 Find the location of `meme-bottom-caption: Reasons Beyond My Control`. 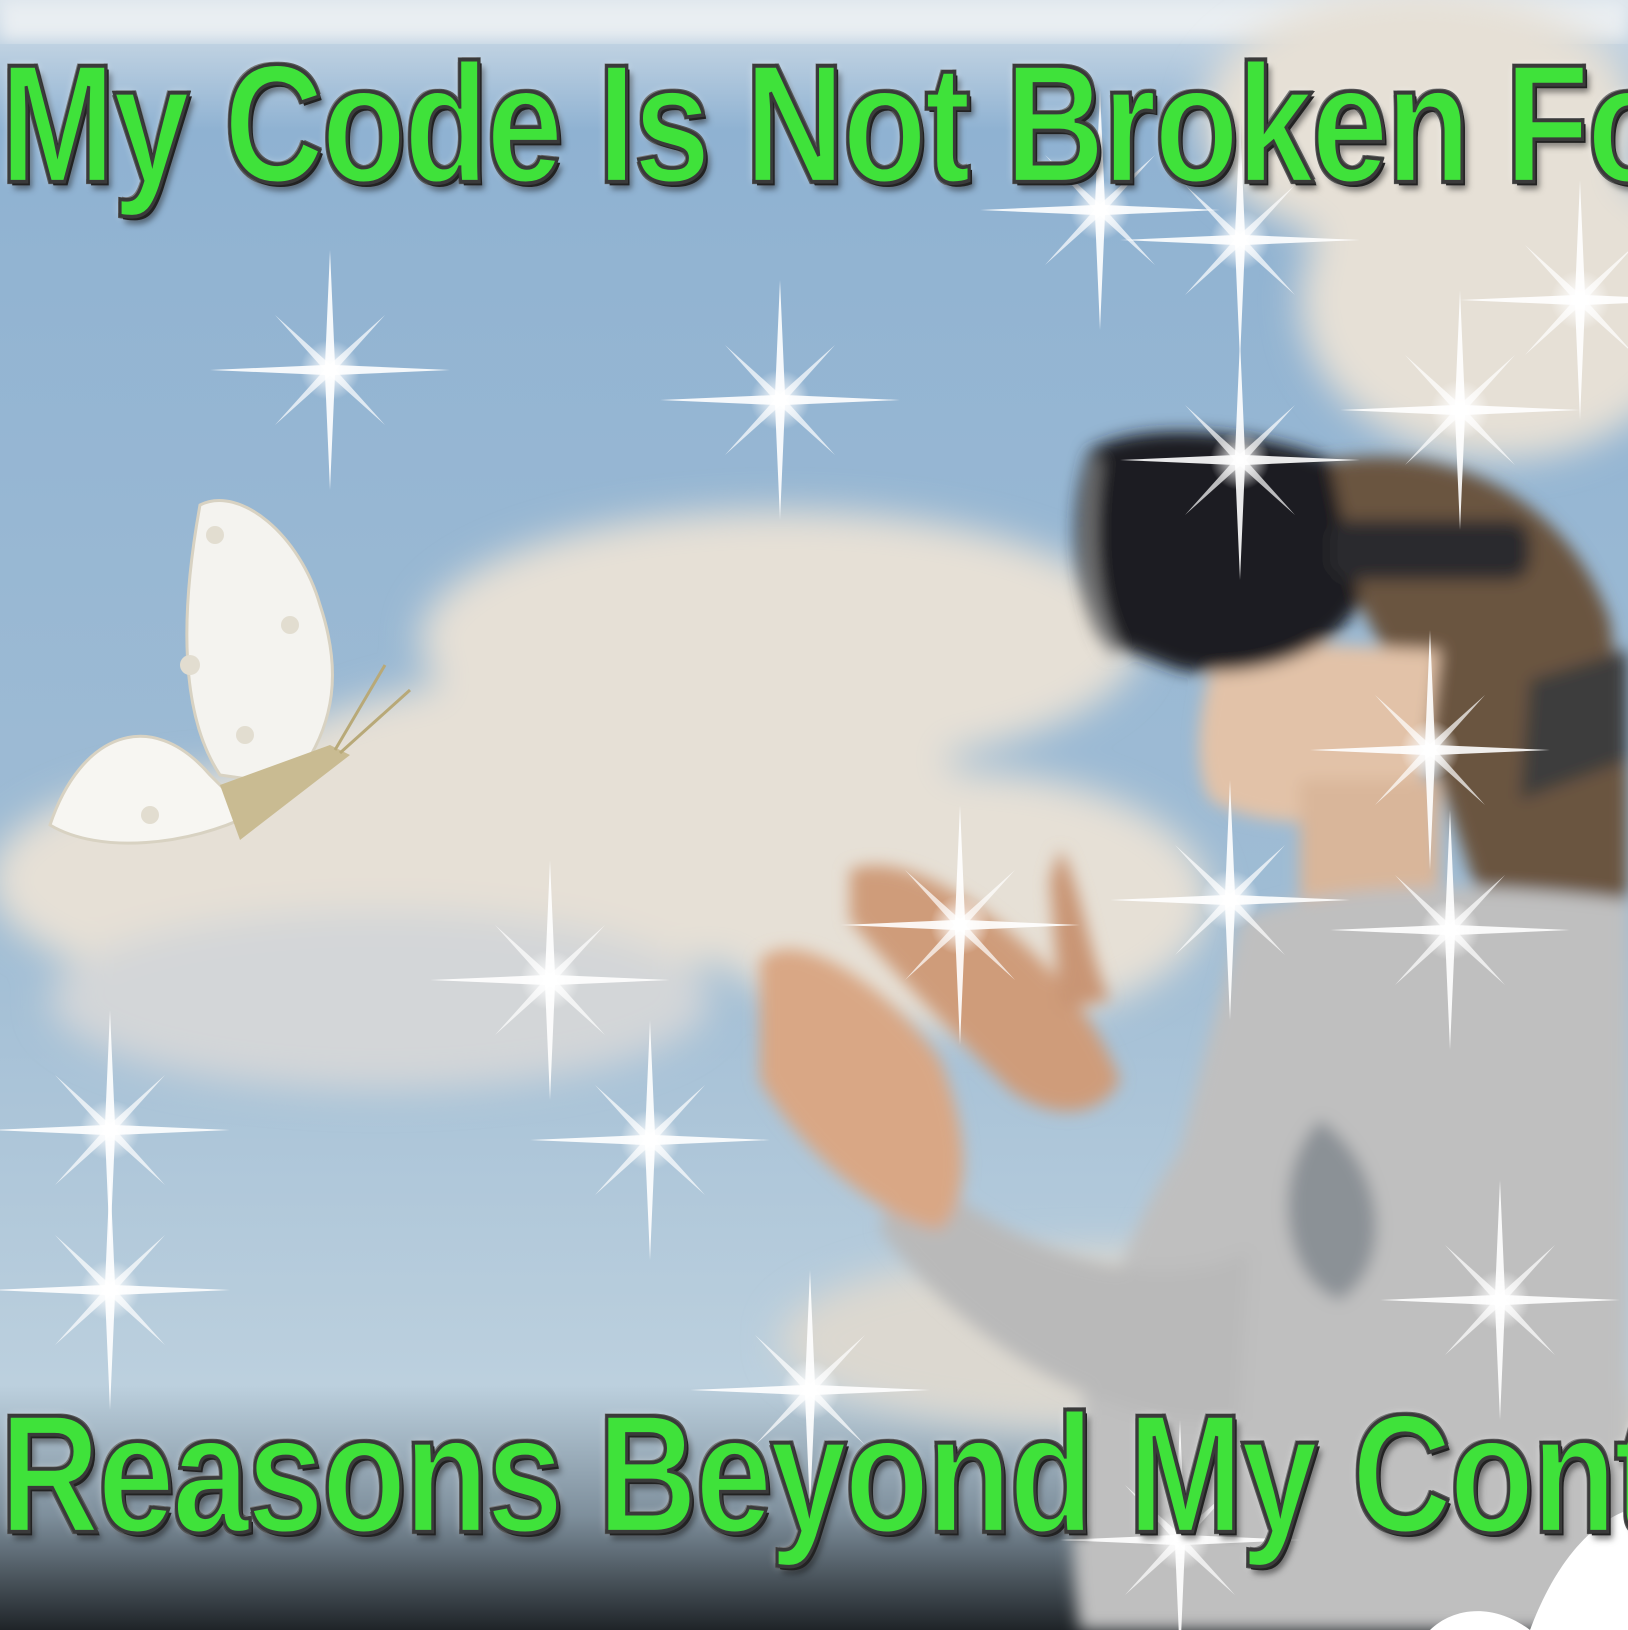

meme-bottom-caption: Reasons Beyond My Control is located at coordinates (814, 1475).